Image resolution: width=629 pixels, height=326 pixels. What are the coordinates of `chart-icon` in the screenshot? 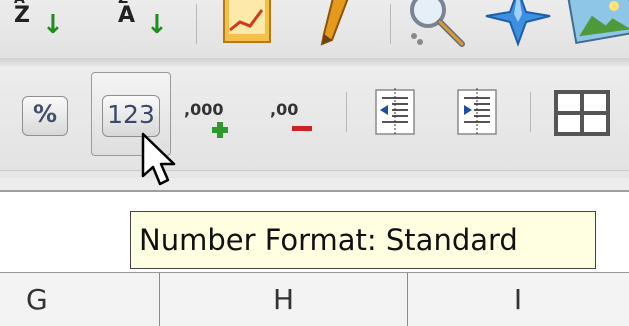 It's located at (247, 21).